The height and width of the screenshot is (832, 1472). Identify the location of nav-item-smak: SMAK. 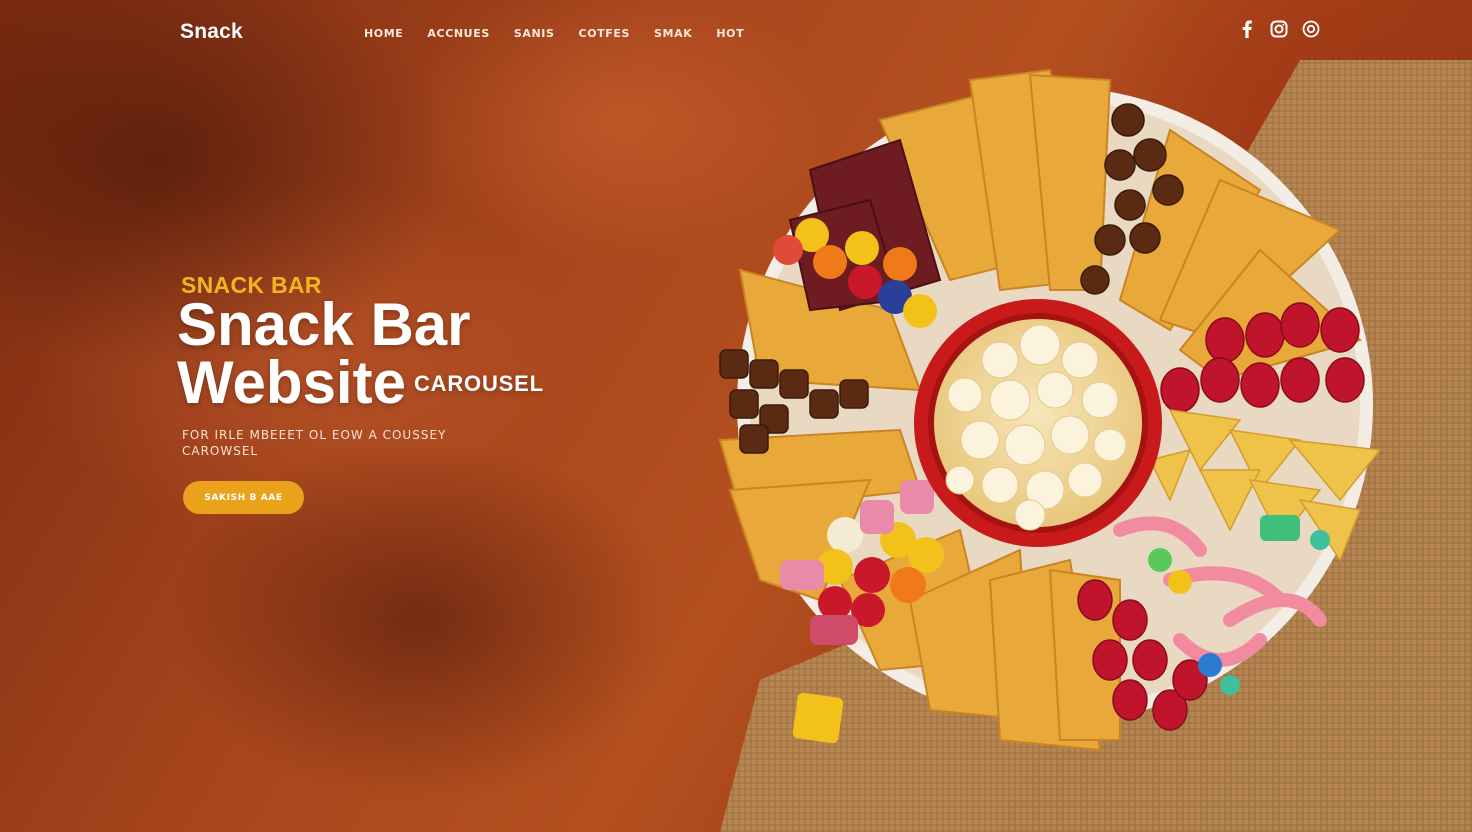
(673, 33).